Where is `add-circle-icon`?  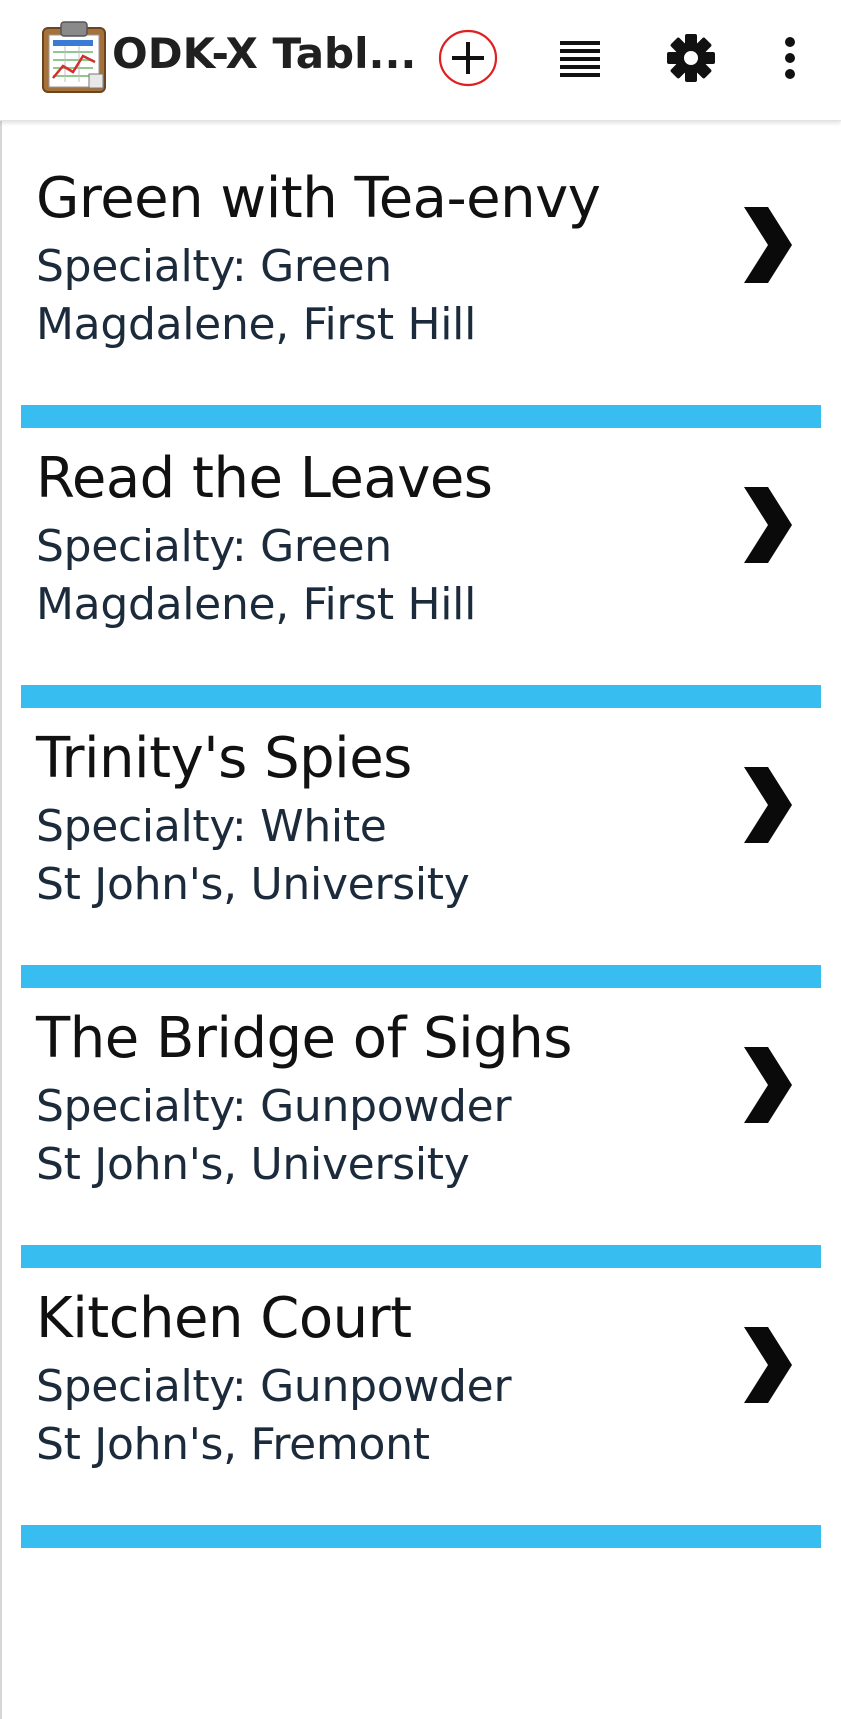
add-circle-icon is located at coordinates (468, 58).